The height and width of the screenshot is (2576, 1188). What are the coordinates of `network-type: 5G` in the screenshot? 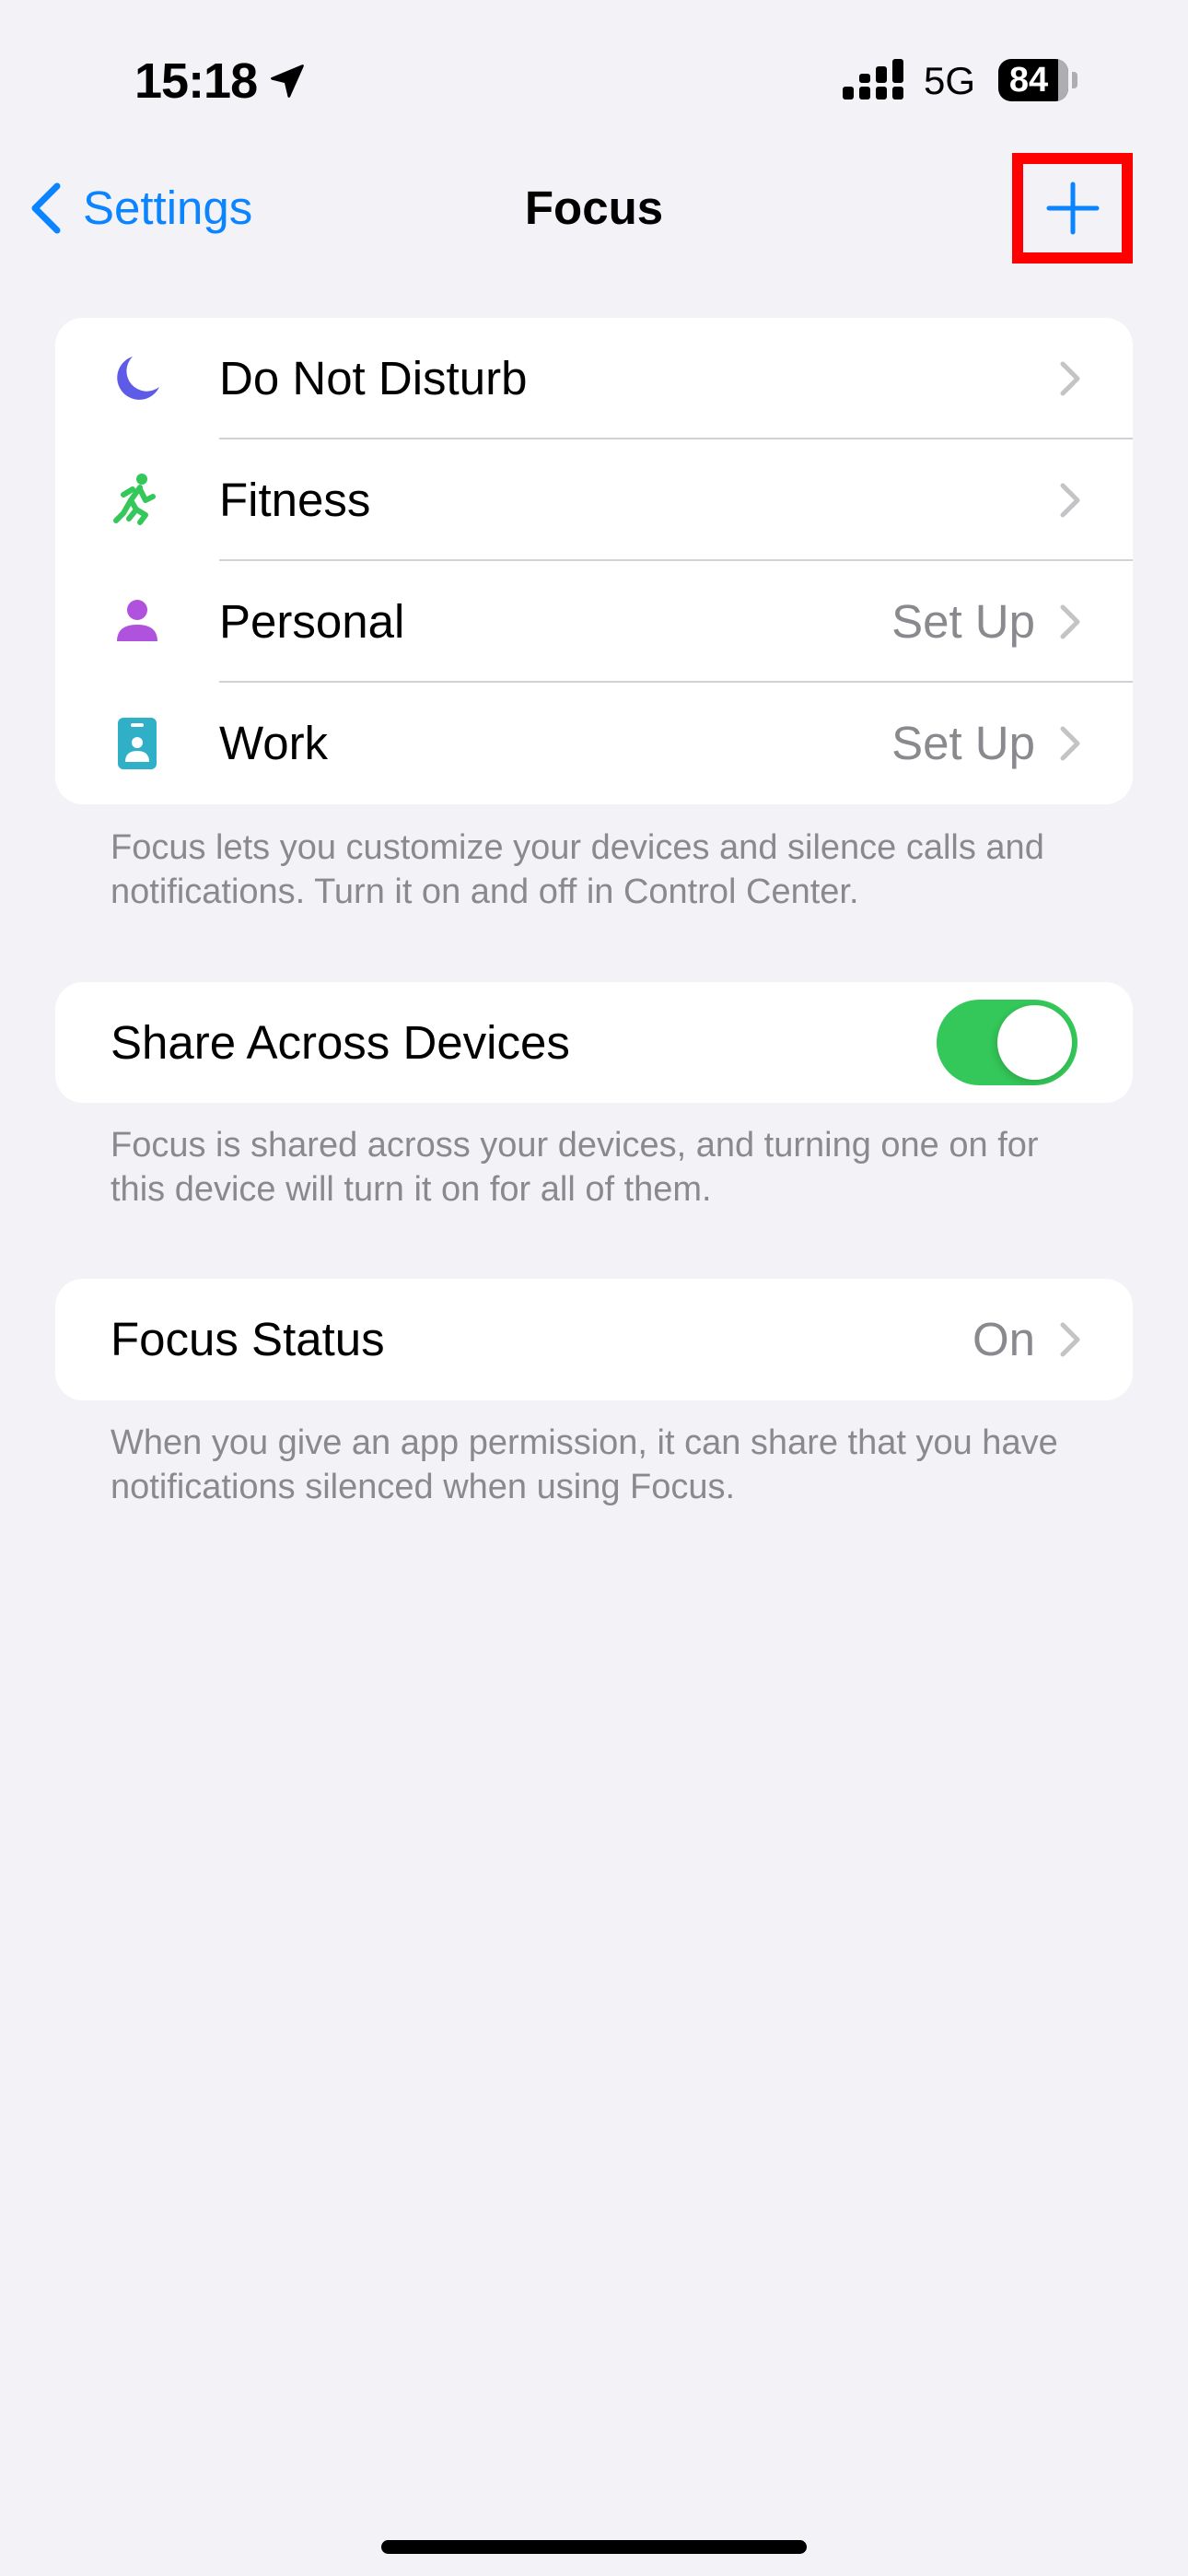 It's located at (950, 80).